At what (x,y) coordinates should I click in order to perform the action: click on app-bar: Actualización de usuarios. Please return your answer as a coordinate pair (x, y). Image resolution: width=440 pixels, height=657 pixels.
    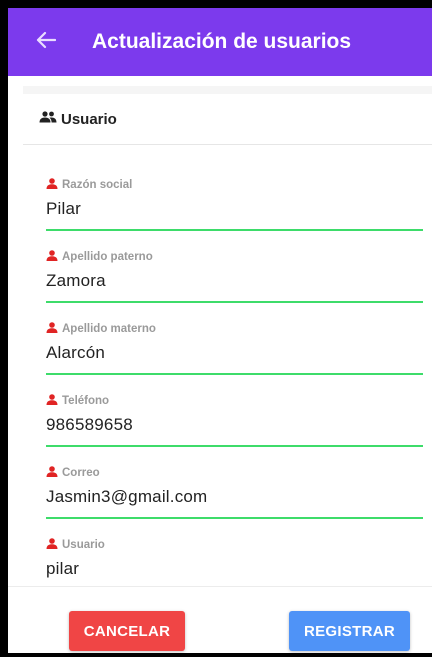
    Looking at the image, I should click on (224, 42).